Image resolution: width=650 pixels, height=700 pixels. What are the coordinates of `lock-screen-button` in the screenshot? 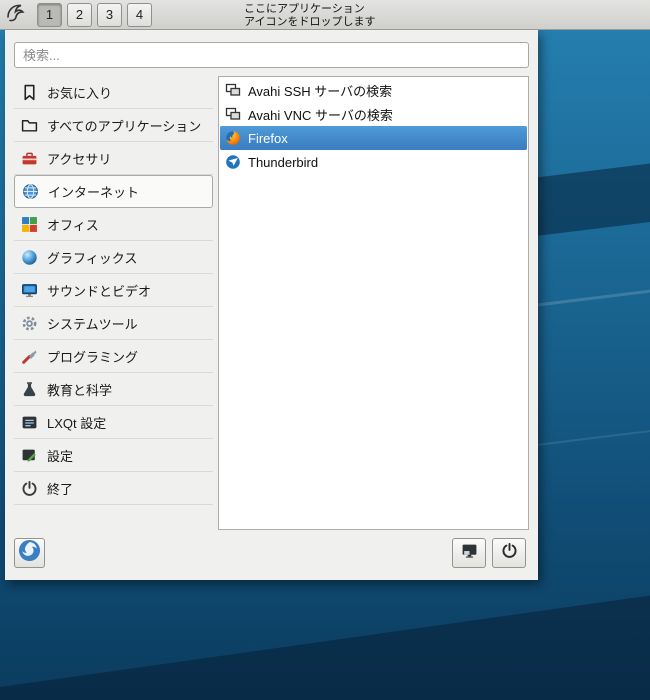 It's located at (469, 553).